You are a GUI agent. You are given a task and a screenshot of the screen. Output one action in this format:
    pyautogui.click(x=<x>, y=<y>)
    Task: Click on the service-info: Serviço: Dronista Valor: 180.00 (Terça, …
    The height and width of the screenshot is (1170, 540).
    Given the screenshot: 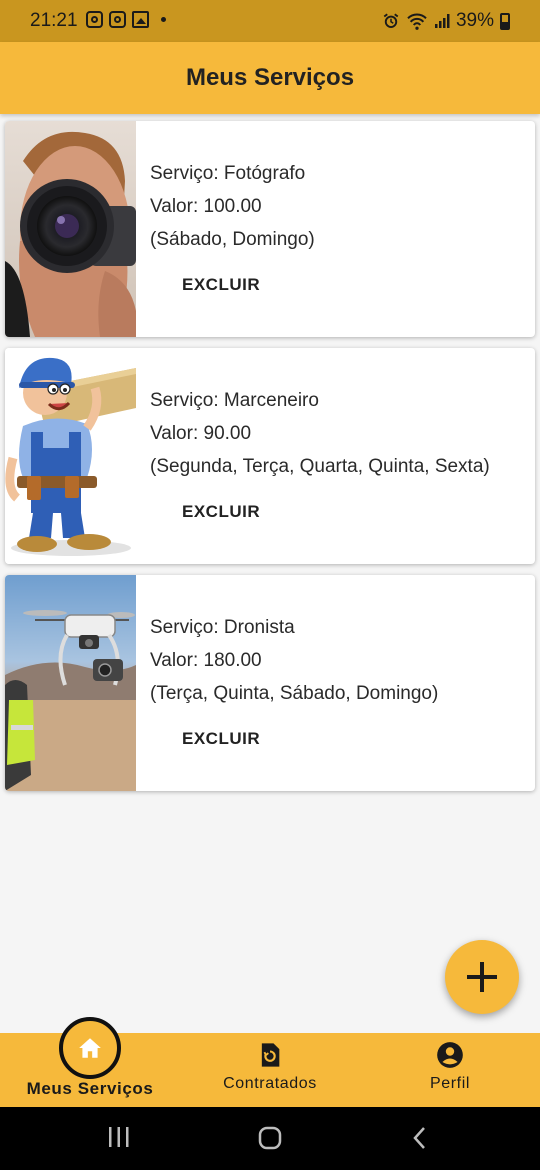 What is the action you would take?
    pyautogui.click(x=294, y=660)
    